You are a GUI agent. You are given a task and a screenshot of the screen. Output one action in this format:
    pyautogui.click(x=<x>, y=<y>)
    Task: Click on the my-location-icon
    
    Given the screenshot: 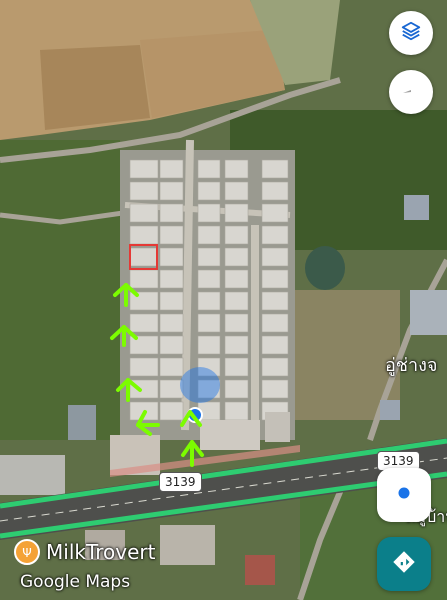 What is the action you would take?
    pyautogui.click(x=404, y=495)
    